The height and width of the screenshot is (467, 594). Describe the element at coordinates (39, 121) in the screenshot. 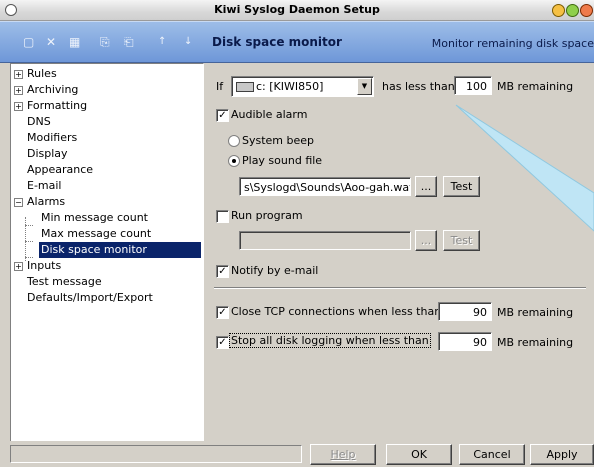

I see `tree-item-label: DNS` at that location.